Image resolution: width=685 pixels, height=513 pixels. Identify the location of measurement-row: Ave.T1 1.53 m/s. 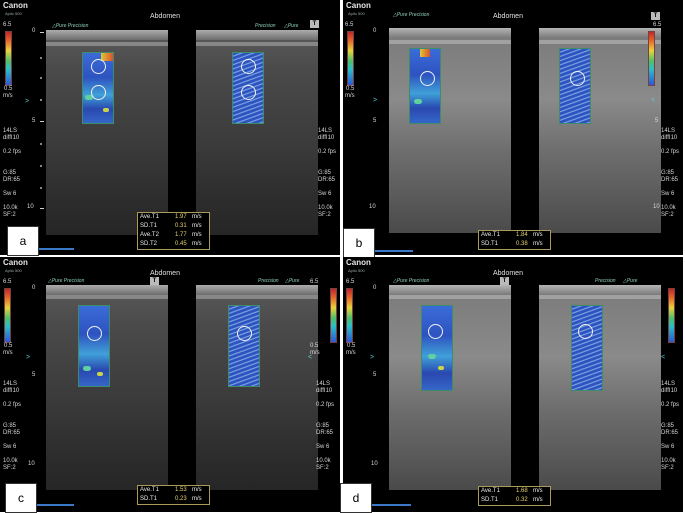
(171, 490).